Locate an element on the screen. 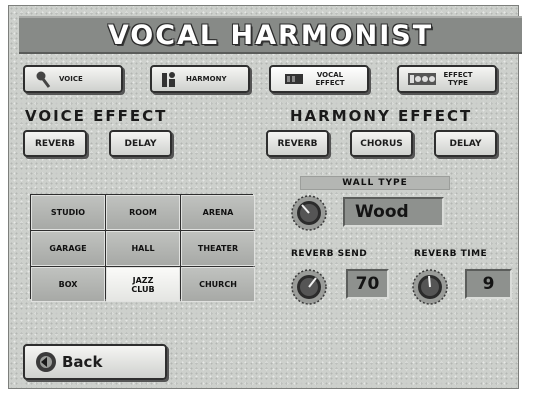 The image size is (536, 402). singers-icon is located at coordinates (168, 79).